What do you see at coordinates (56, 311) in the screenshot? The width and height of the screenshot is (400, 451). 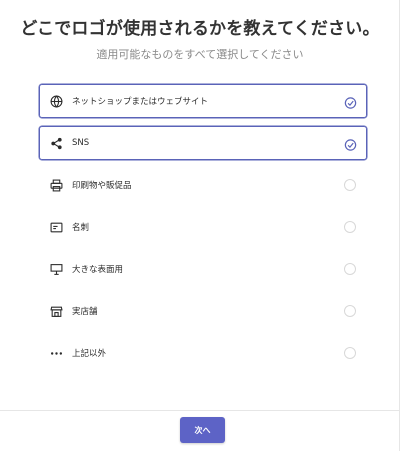 I see `storefront-icon` at bounding box center [56, 311].